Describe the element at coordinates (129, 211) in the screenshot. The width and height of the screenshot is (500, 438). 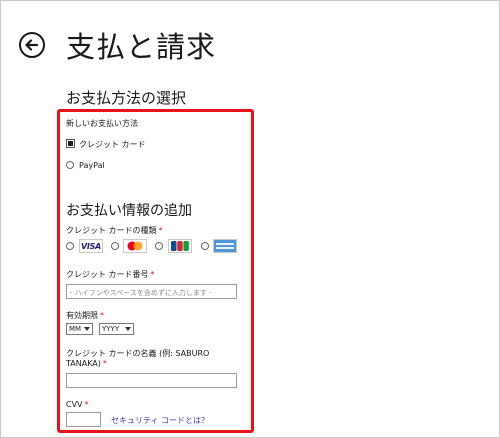
I see `payment-info-title: お支払い情報の追加` at that location.